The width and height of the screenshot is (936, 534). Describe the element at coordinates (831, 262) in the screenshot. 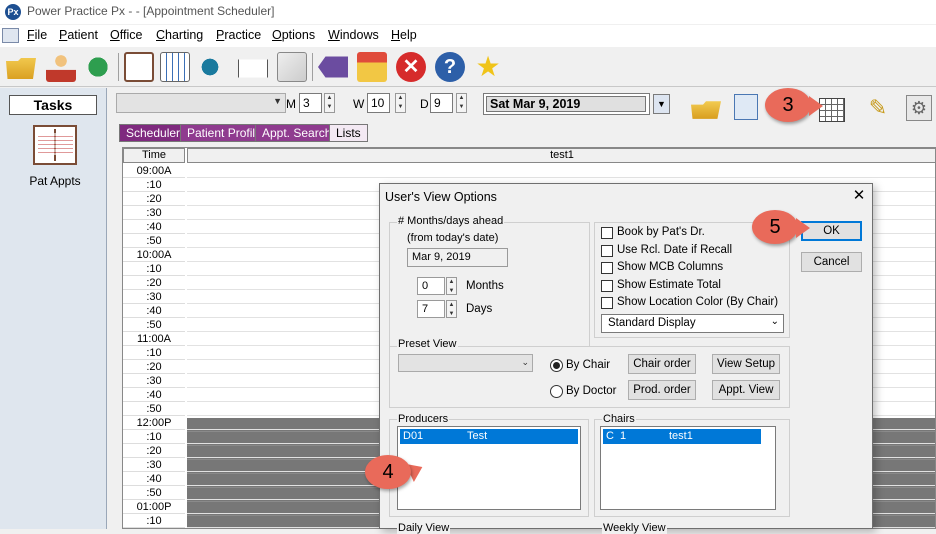

I see `cancel-button: Cancel` at that location.